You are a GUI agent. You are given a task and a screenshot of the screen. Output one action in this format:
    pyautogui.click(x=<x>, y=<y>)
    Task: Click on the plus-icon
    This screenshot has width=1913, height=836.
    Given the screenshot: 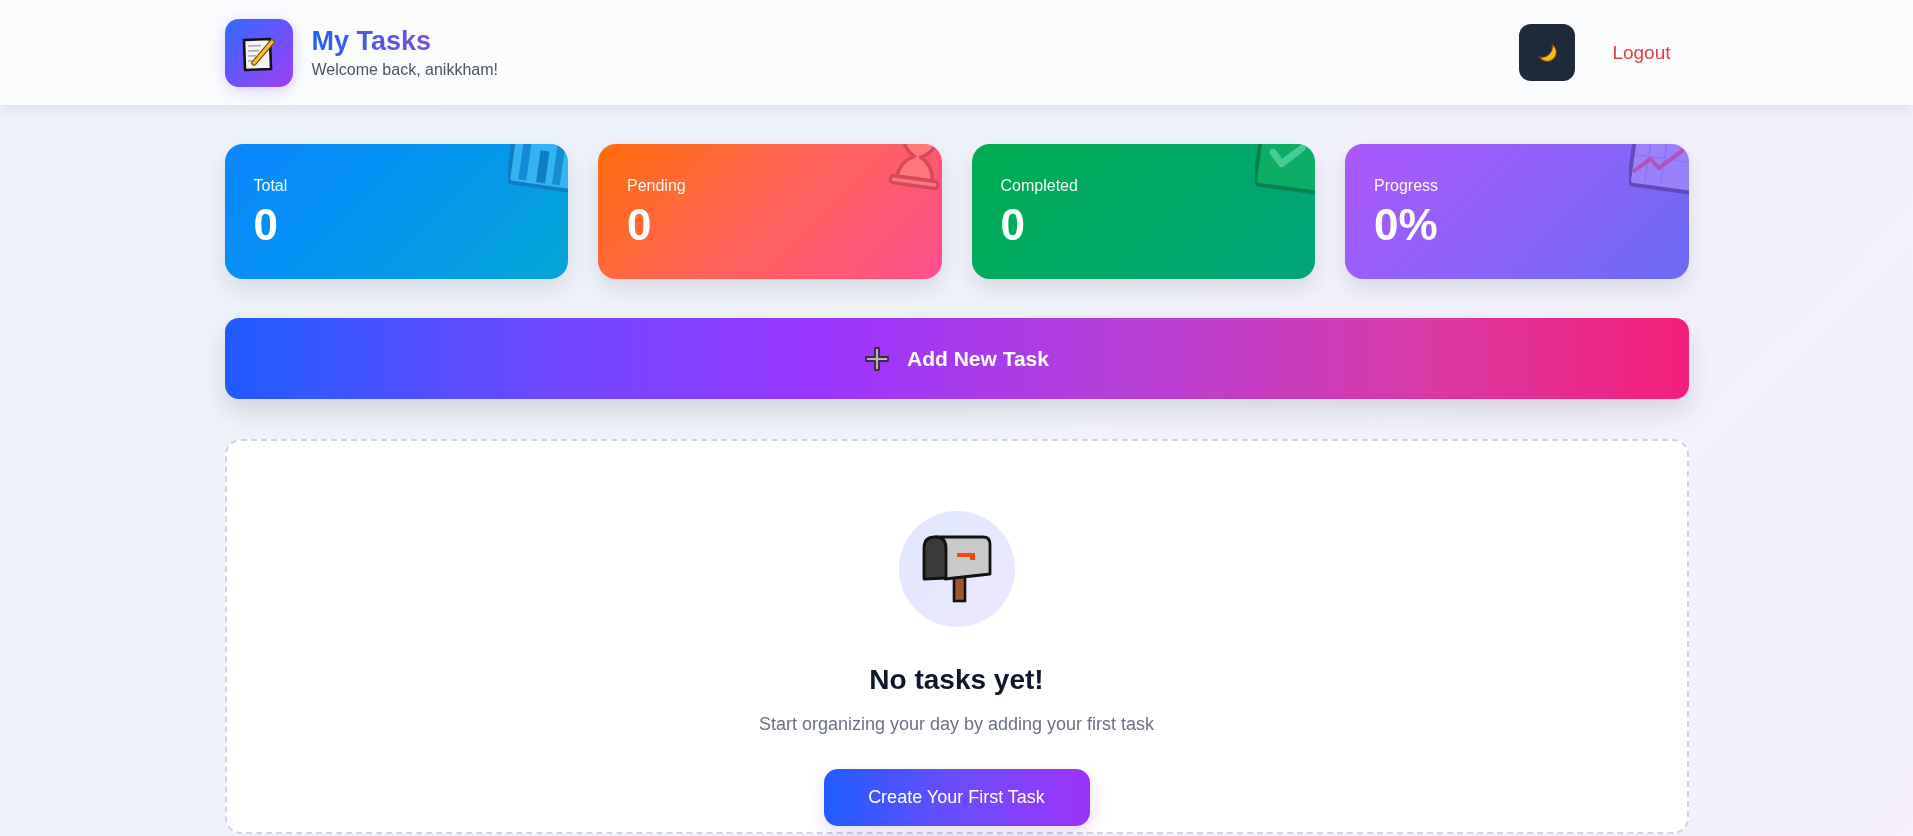 What is the action you would take?
    pyautogui.click(x=877, y=358)
    